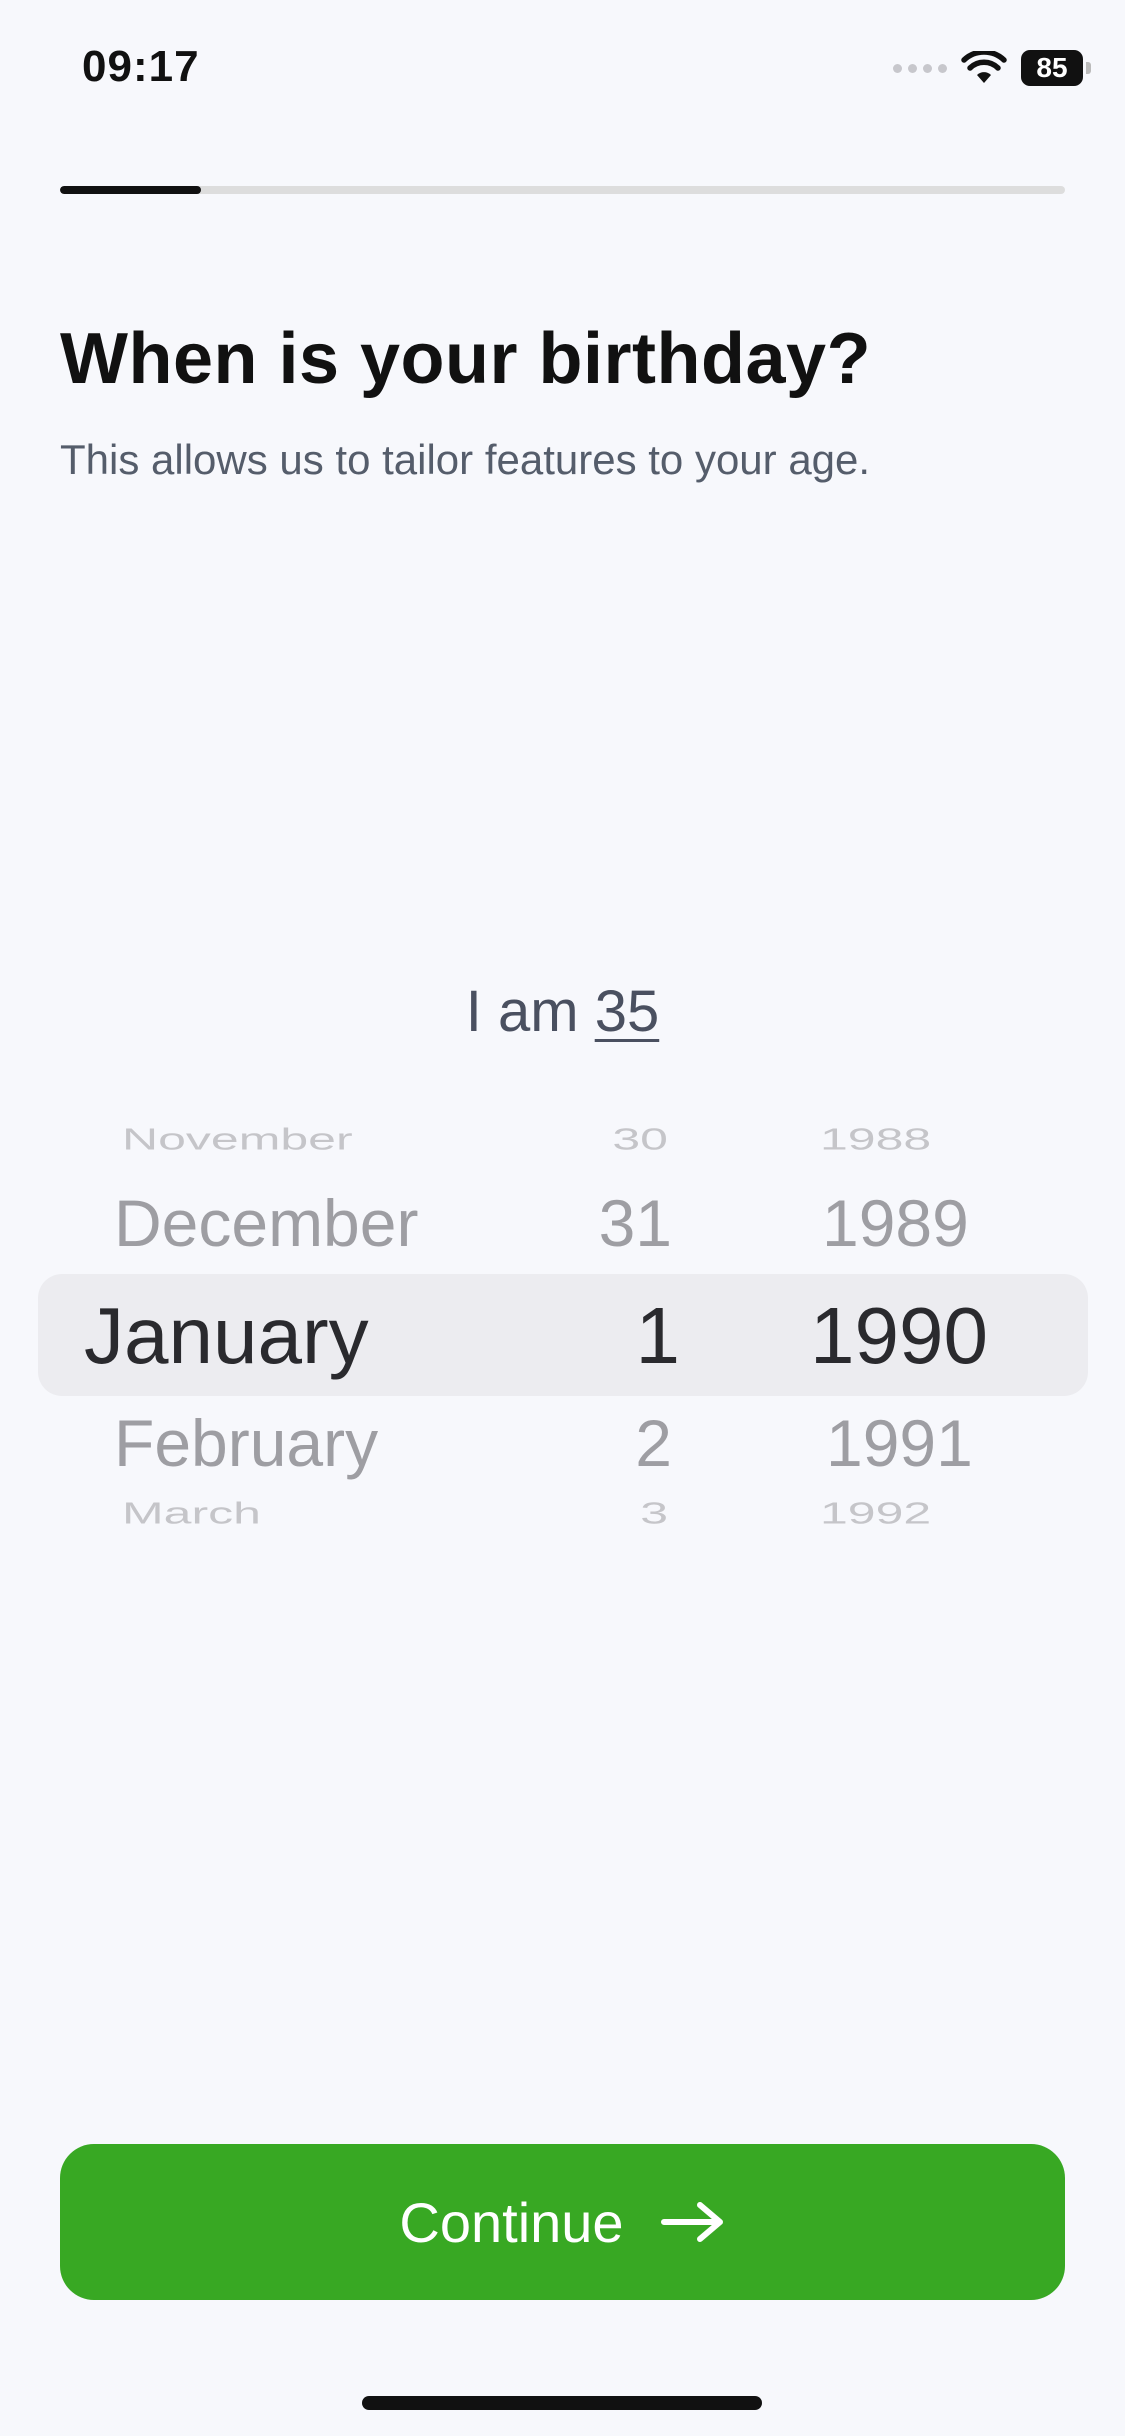  What do you see at coordinates (237, 1139) in the screenshot?
I see `month-option: November` at bounding box center [237, 1139].